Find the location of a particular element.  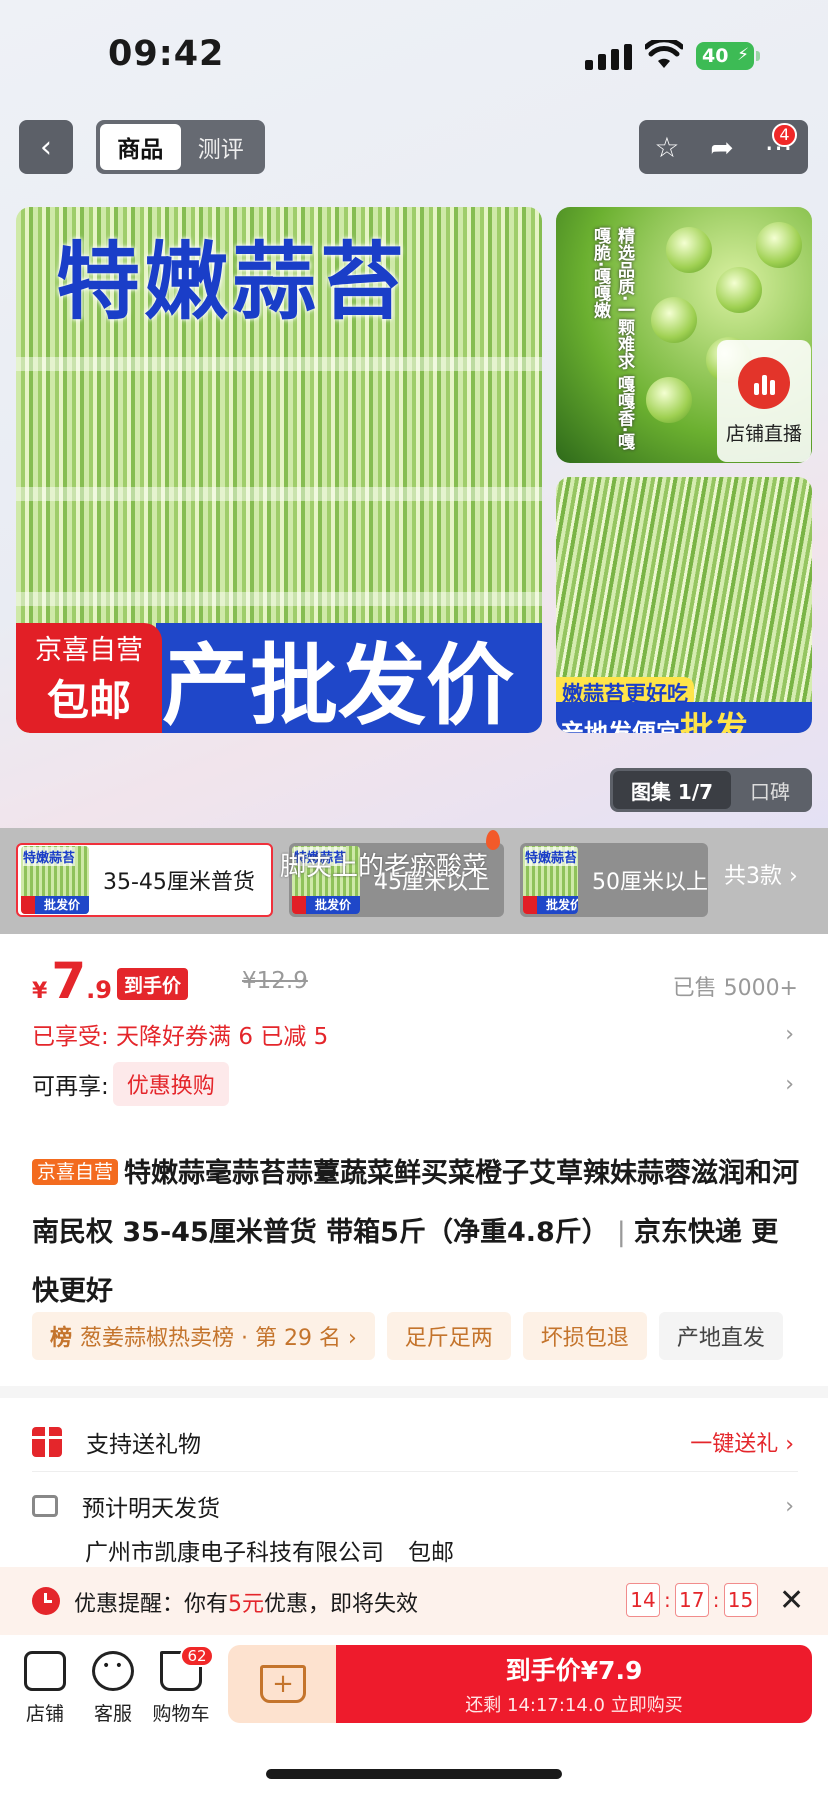

self-run-stamp-line1: 京喜自营 is located at coordinates (89, 650).